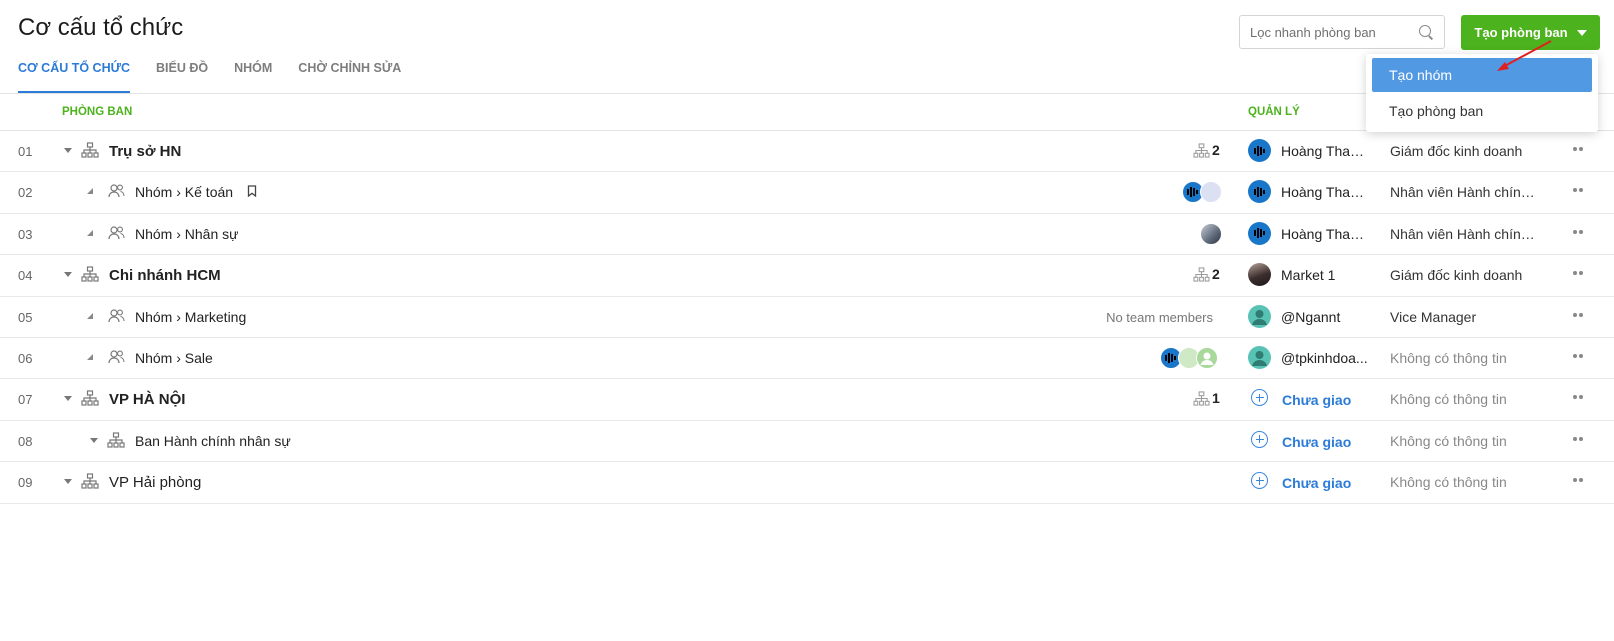 The image size is (1614, 641). What do you see at coordinates (1581, 32) in the screenshot?
I see `chevron-down-icon` at bounding box center [1581, 32].